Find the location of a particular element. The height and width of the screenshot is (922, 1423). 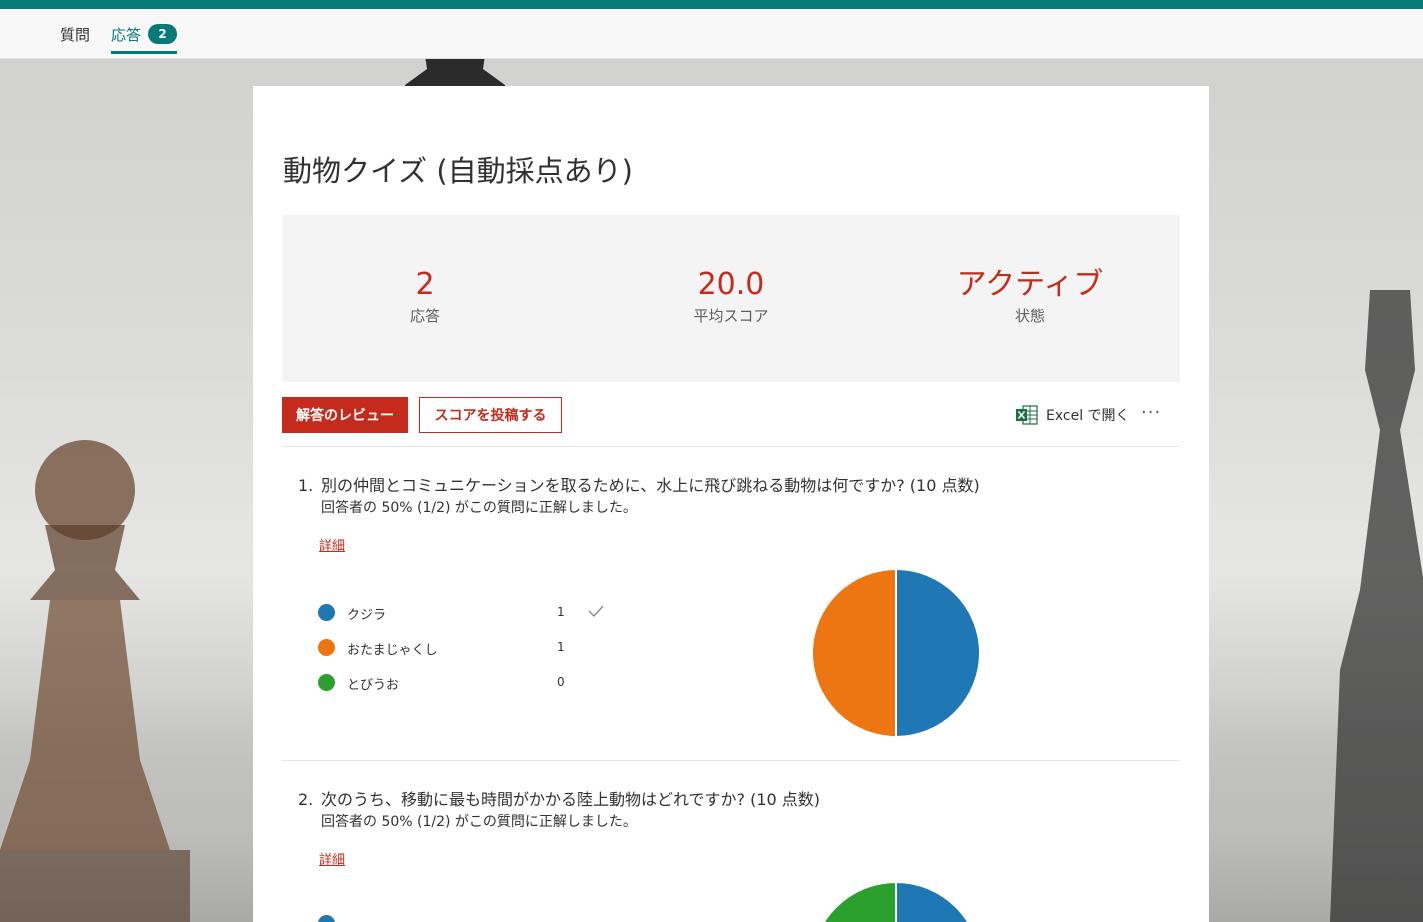

question-1-number: 1. is located at coordinates (306, 485).